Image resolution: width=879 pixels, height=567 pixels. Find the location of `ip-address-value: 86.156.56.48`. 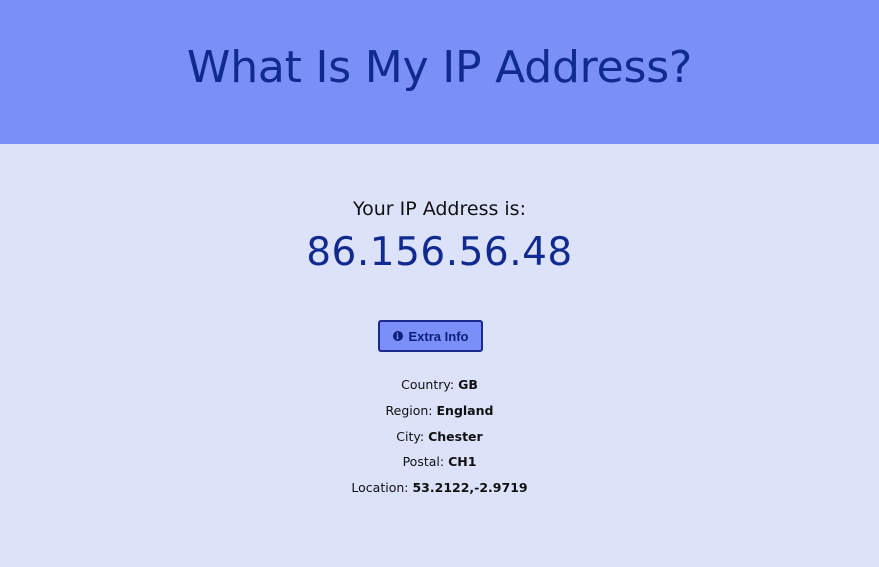

ip-address-value: 86.156.56.48 is located at coordinates (439, 252).